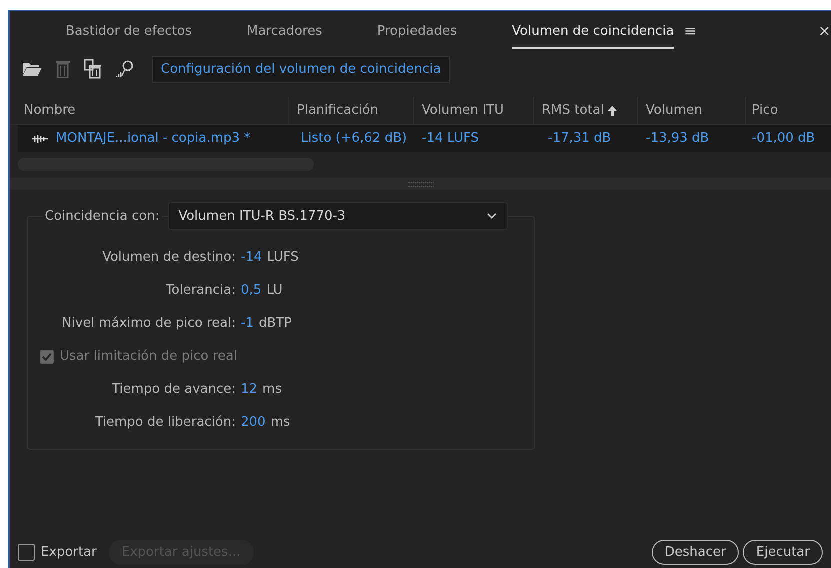 This screenshot has height=568, width=831. I want to click on setting-value: 0,5, so click(251, 290).